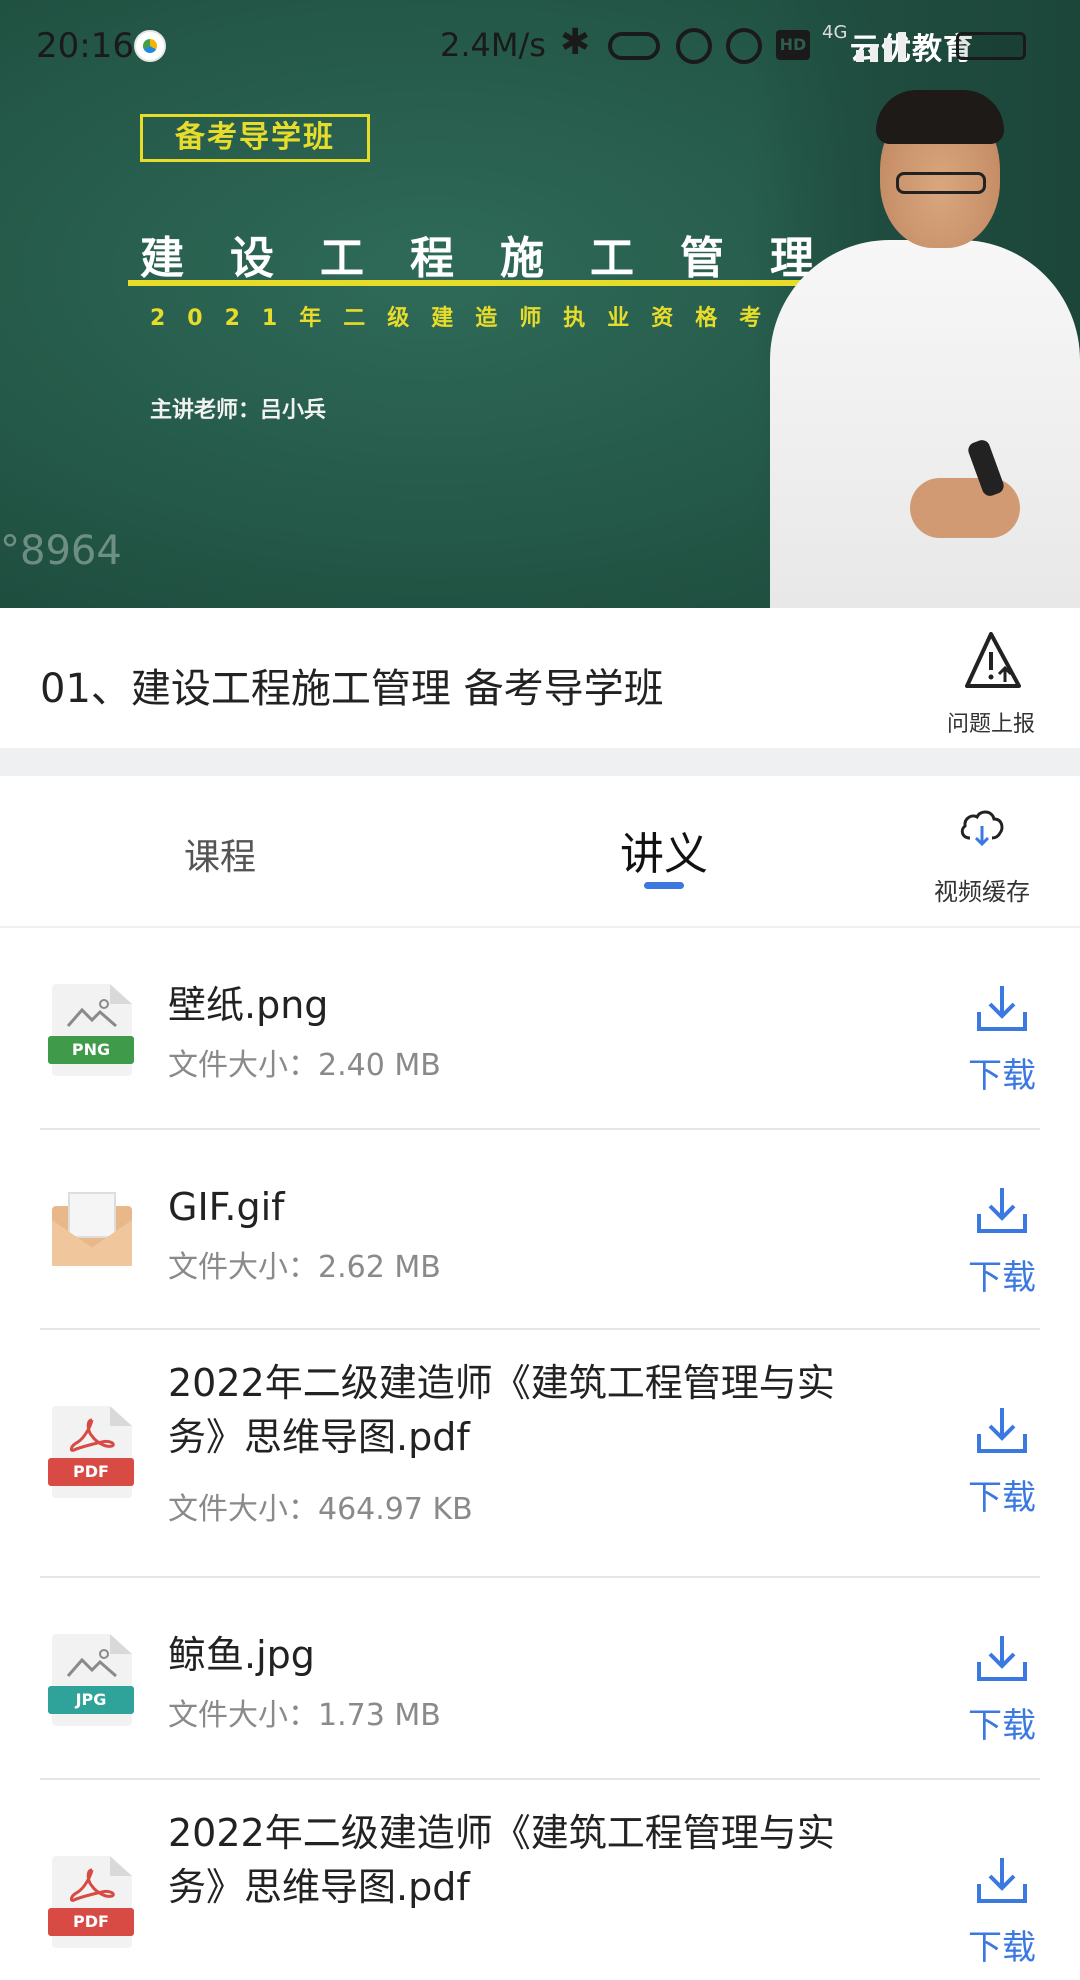  What do you see at coordinates (489, 318) in the screenshot?
I see `board-subtitle: 2021年二级建造师执业资格考试` at bounding box center [489, 318].